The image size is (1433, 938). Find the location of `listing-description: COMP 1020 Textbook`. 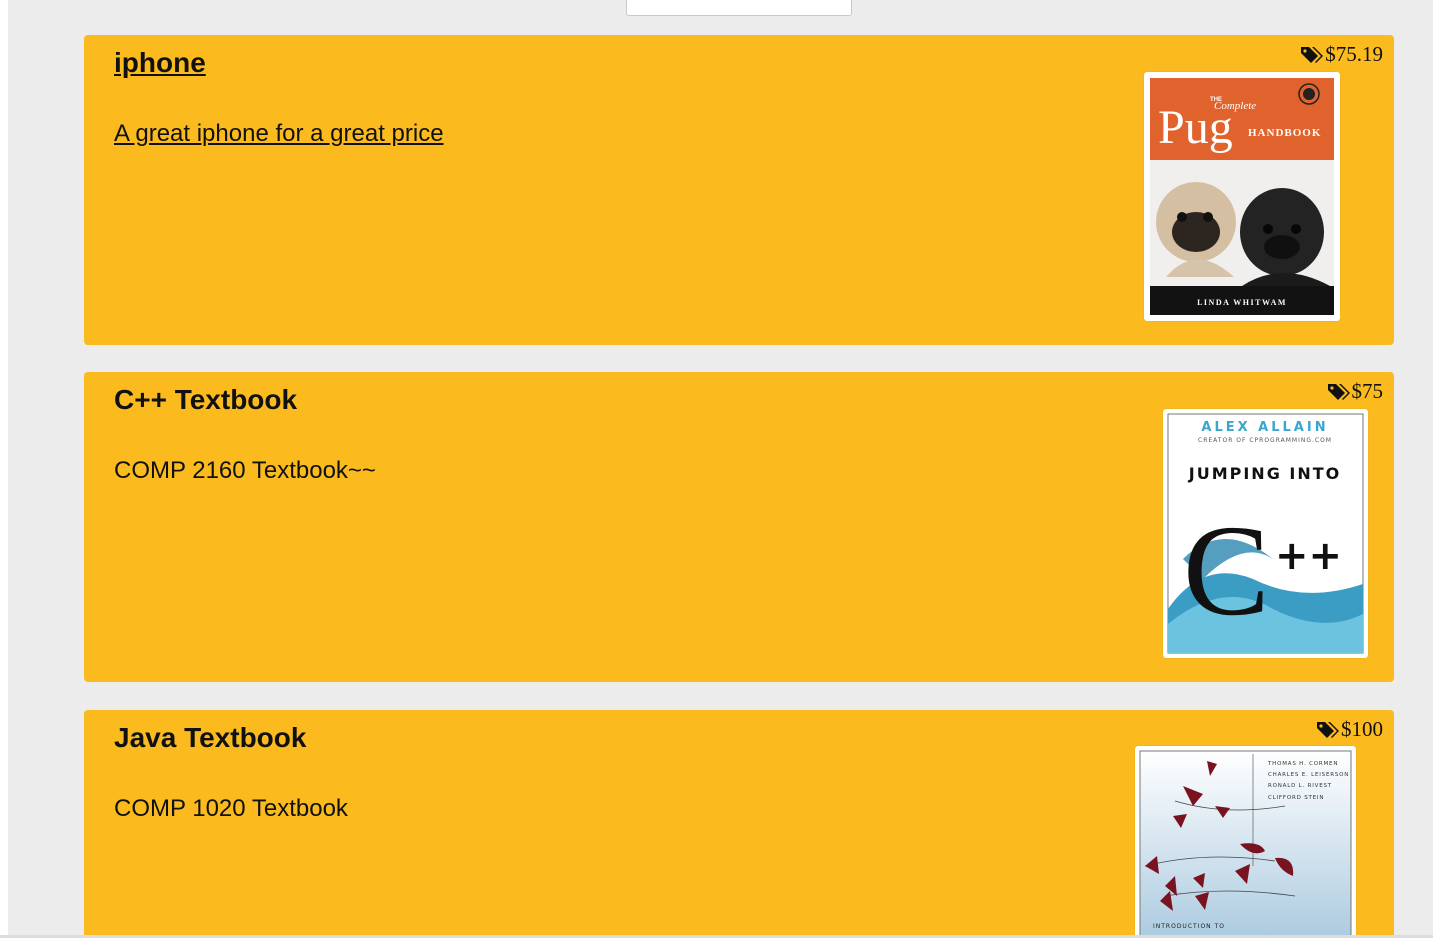

listing-description: COMP 1020 Textbook is located at coordinates (231, 808).